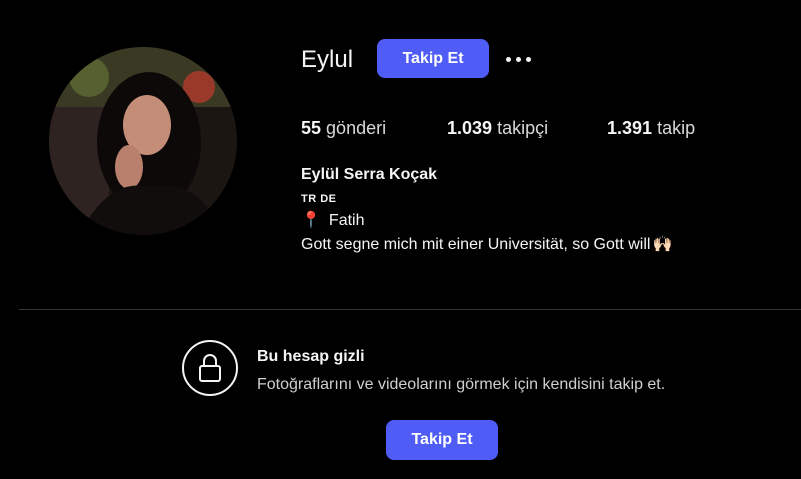 The height and width of the screenshot is (479, 801). I want to click on private-account-title: Bu hesap gizli, so click(311, 356).